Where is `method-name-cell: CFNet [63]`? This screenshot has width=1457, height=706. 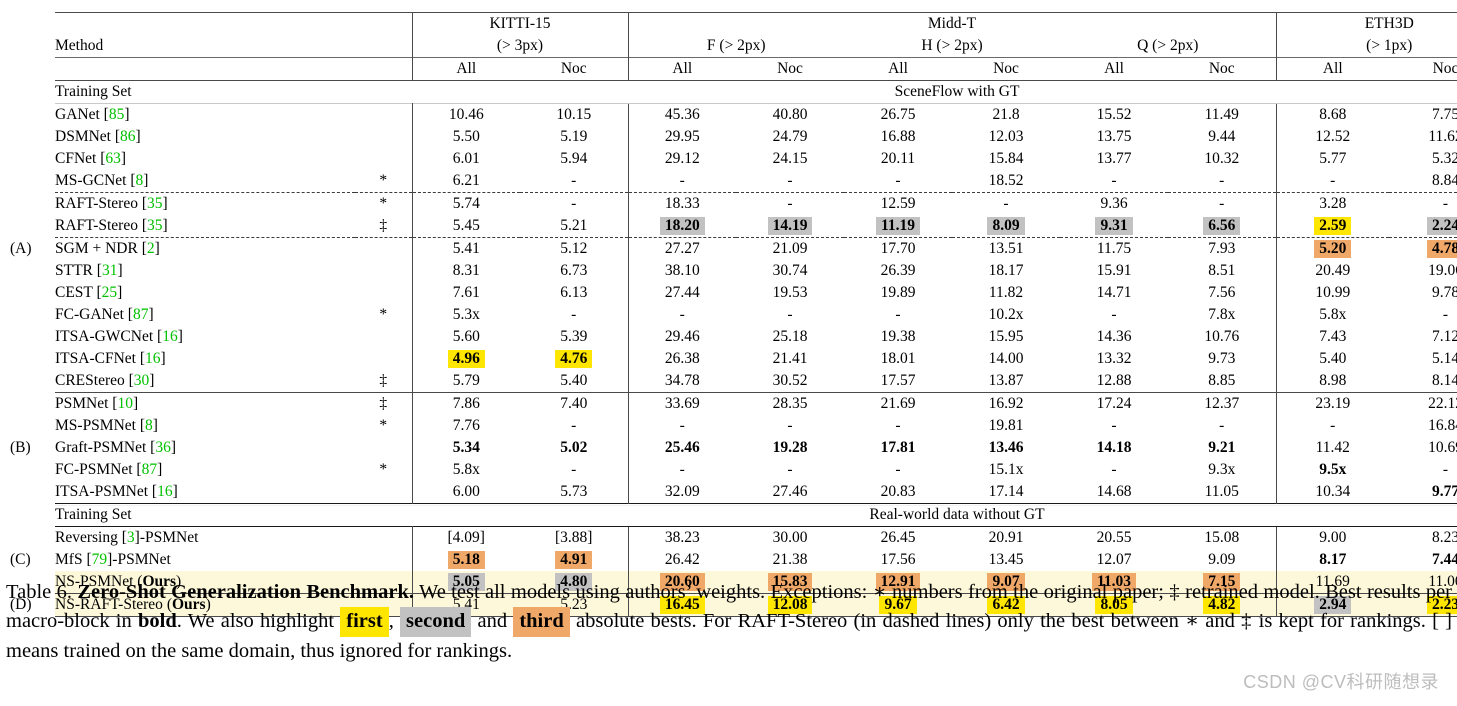
method-name-cell: CFNet [63] is located at coordinates (91, 159).